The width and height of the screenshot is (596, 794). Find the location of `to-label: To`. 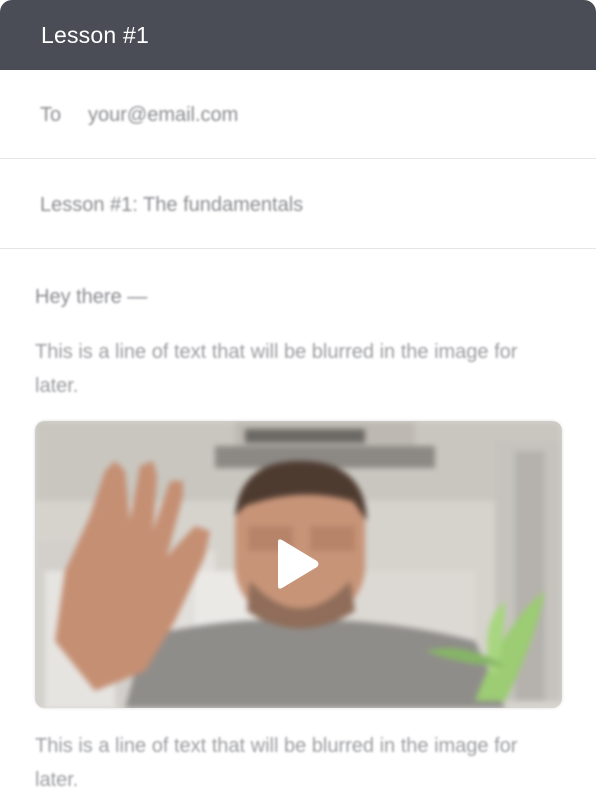

to-label: To is located at coordinates (51, 115).